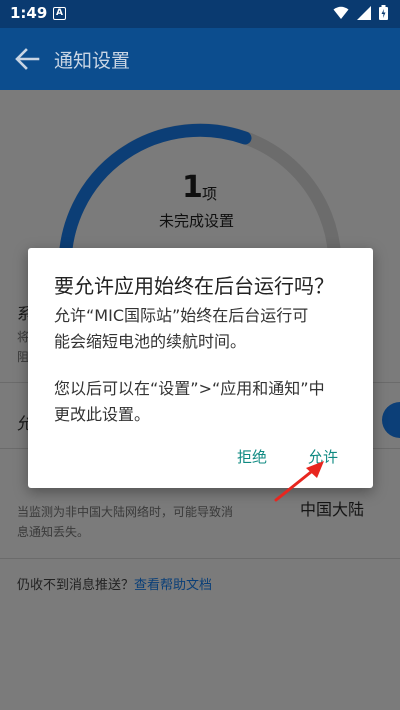 This screenshot has width=400, height=710. I want to click on dialog-title: 要允许应用始终在后台运行吗？, so click(194, 286).